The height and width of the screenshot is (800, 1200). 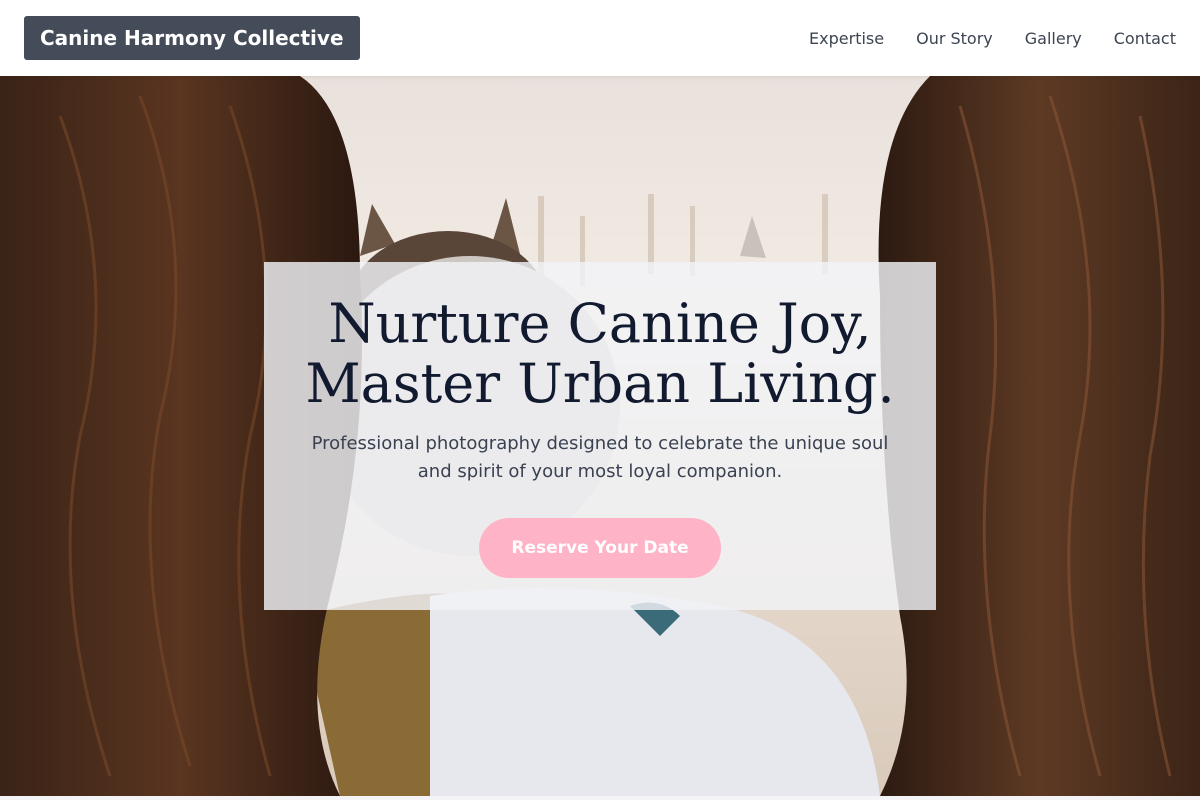 What do you see at coordinates (846, 38) in the screenshot?
I see `nav-link-expertise: Expertise` at bounding box center [846, 38].